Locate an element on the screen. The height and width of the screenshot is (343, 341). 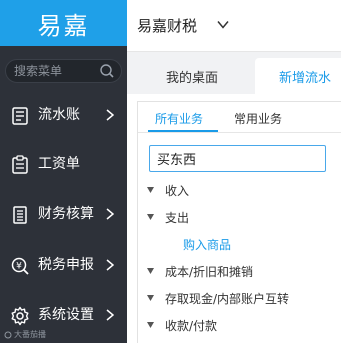
search-icon is located at coordinates (107, 71).